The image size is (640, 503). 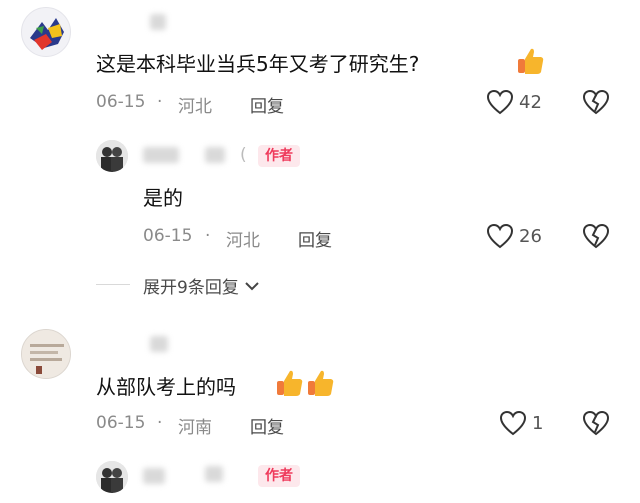 I want to click on comment-text: 从部队考上的吗, so click(x=166, y=387).